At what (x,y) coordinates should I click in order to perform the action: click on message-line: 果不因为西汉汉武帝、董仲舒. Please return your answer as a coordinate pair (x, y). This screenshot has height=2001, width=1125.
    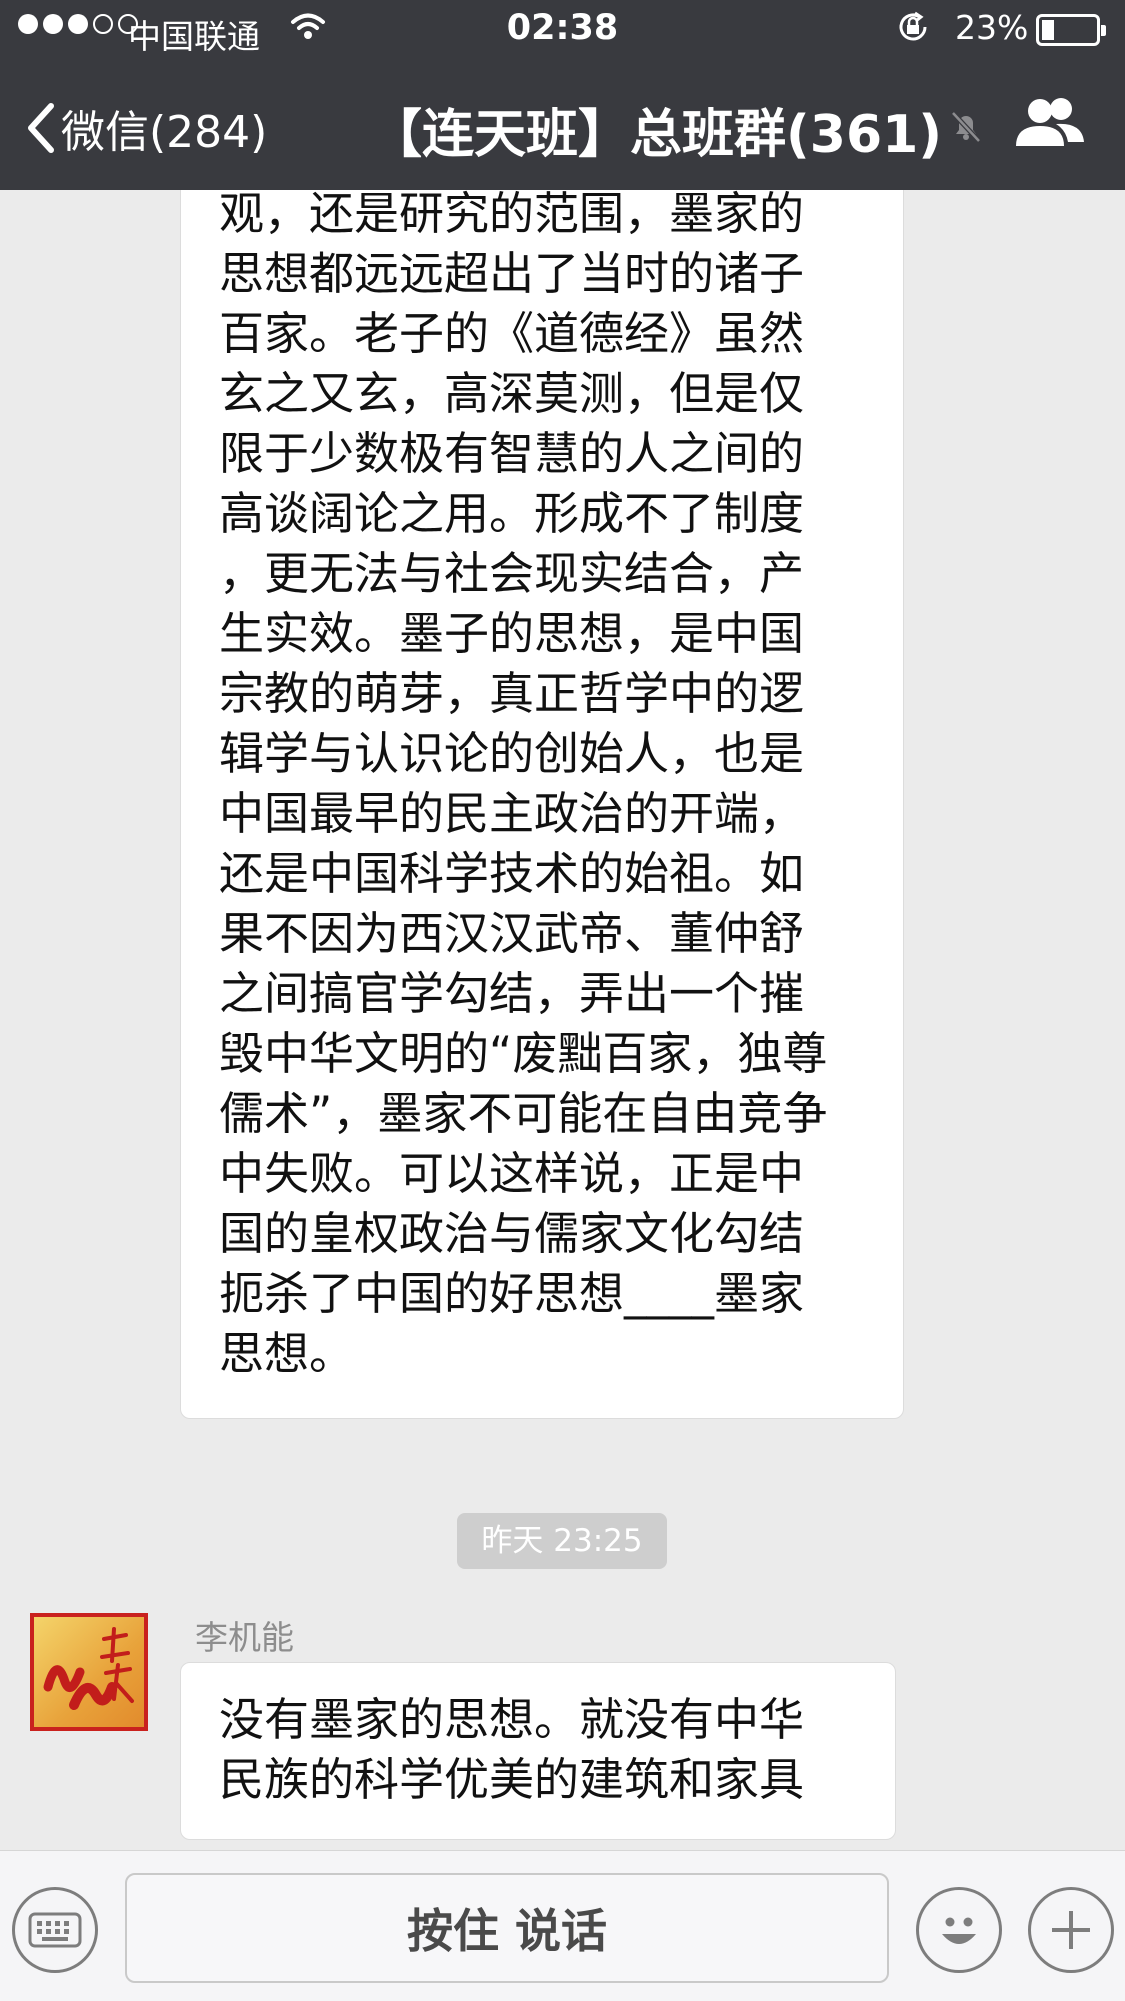
    Looking at the image, I should click on (512, 933).